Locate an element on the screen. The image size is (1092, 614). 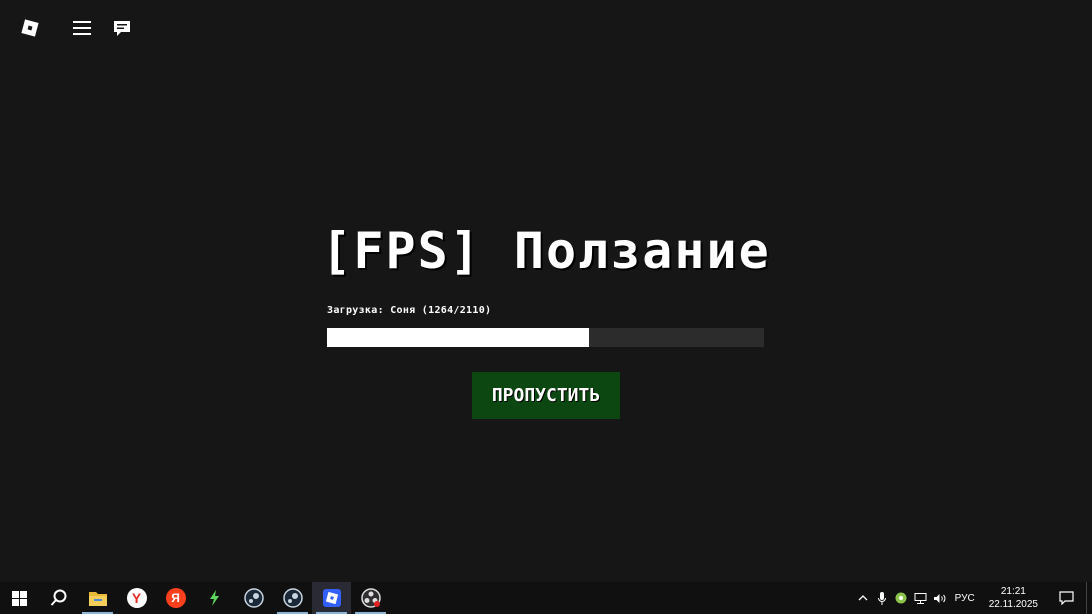
green-tray-button is located at coordinates (901, 598).